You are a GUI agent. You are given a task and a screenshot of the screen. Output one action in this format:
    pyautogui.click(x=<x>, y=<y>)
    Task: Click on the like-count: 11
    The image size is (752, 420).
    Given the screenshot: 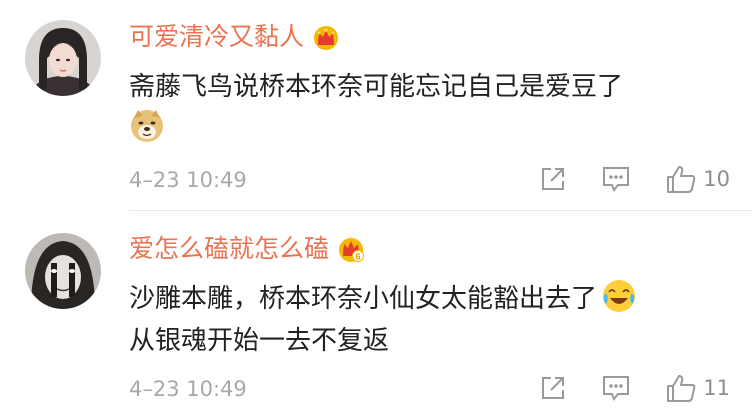 What is the action you would take?
    pyautogui.click(x=716, y=388)
    